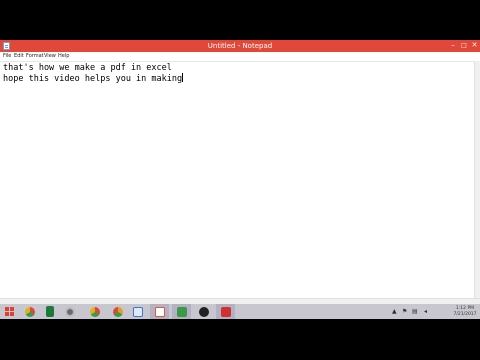  I want to click on editor-line-2-text: hope this video helps you in making, so click(93, 79).